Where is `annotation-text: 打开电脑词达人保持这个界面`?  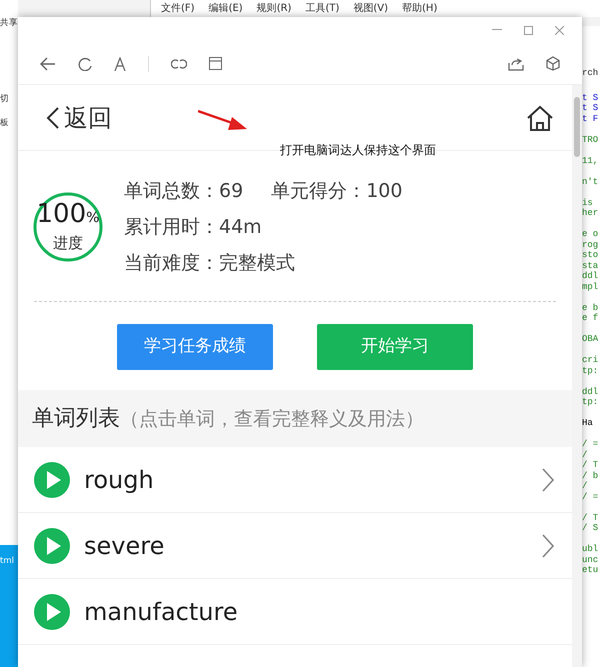
annotation-text: 打开电脑词达人保持这个界面 is located at coordinates (358, 150).